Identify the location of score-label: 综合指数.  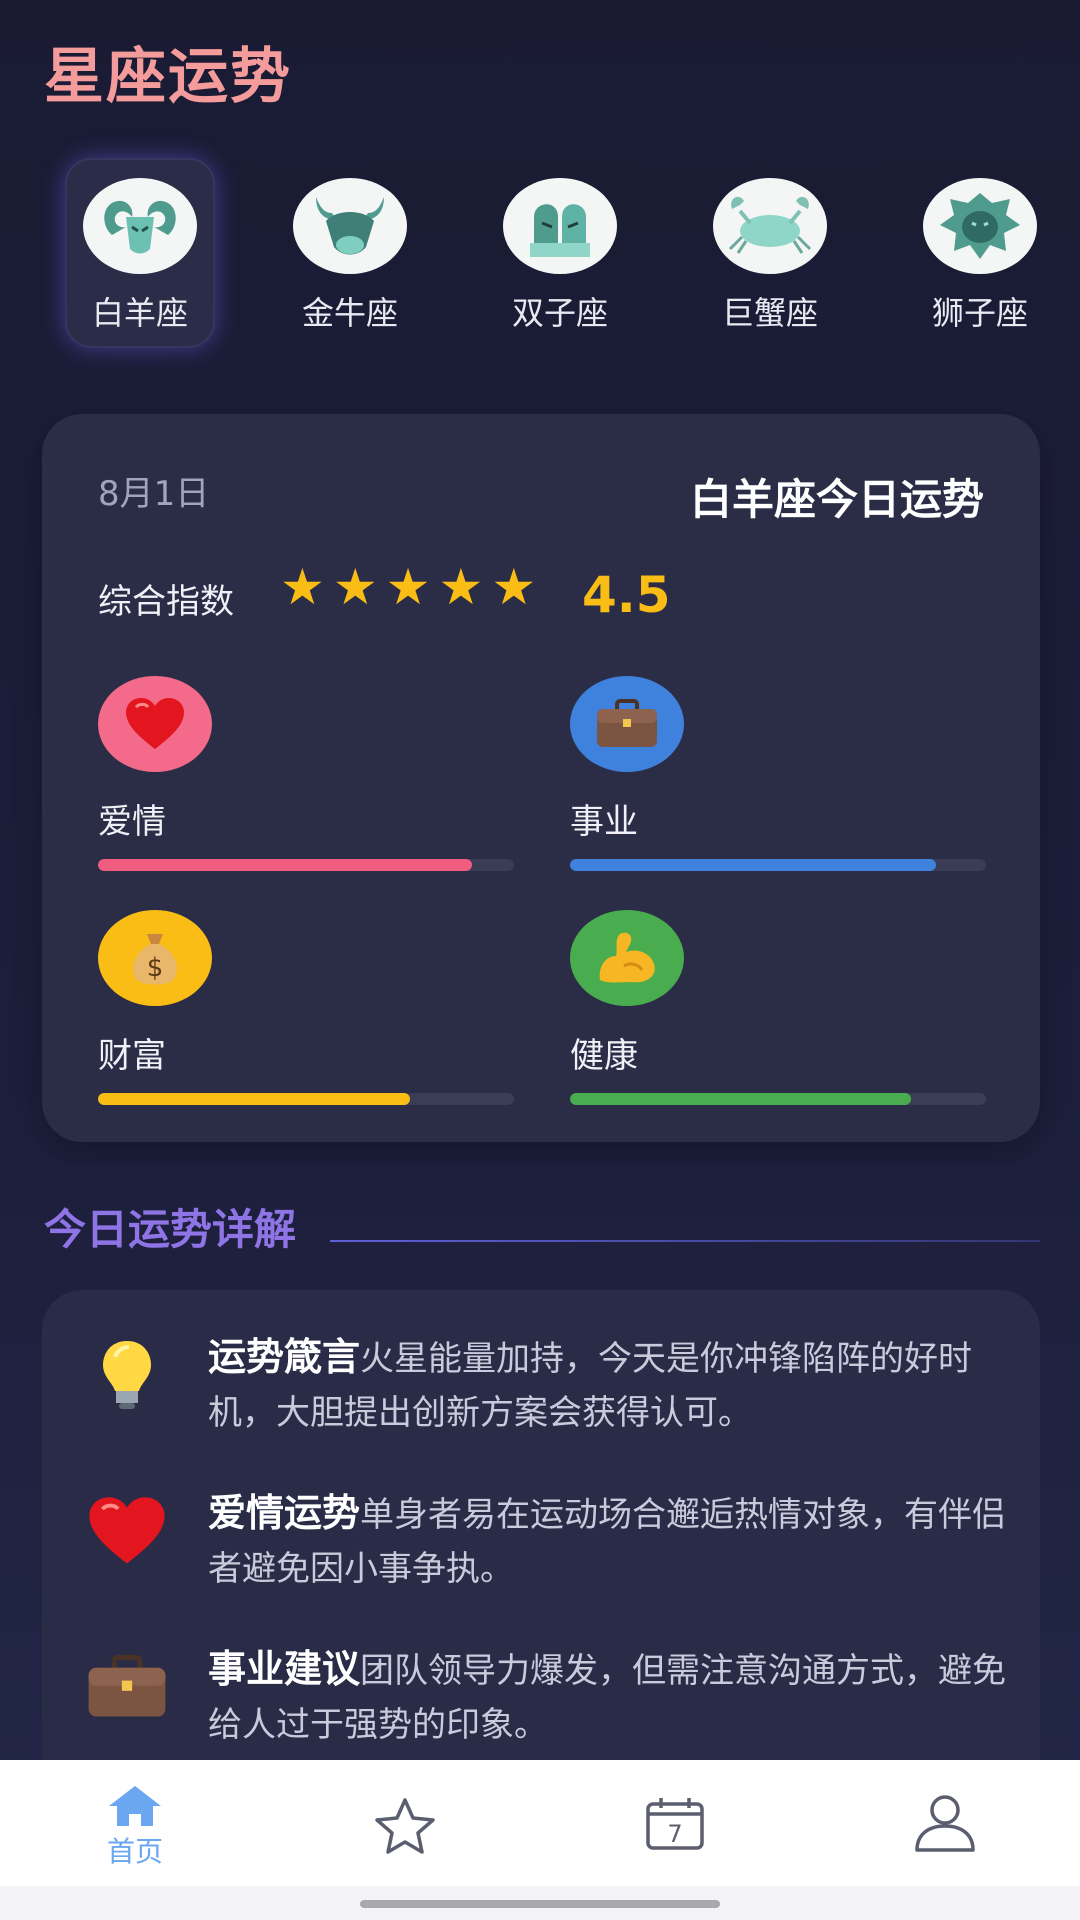
(166, 602).